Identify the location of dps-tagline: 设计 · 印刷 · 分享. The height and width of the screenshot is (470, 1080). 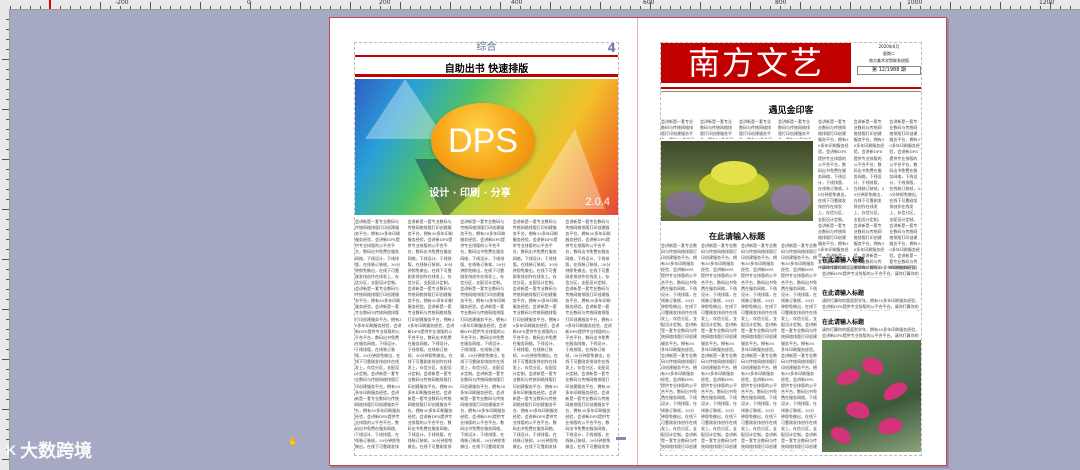
(470, 193).